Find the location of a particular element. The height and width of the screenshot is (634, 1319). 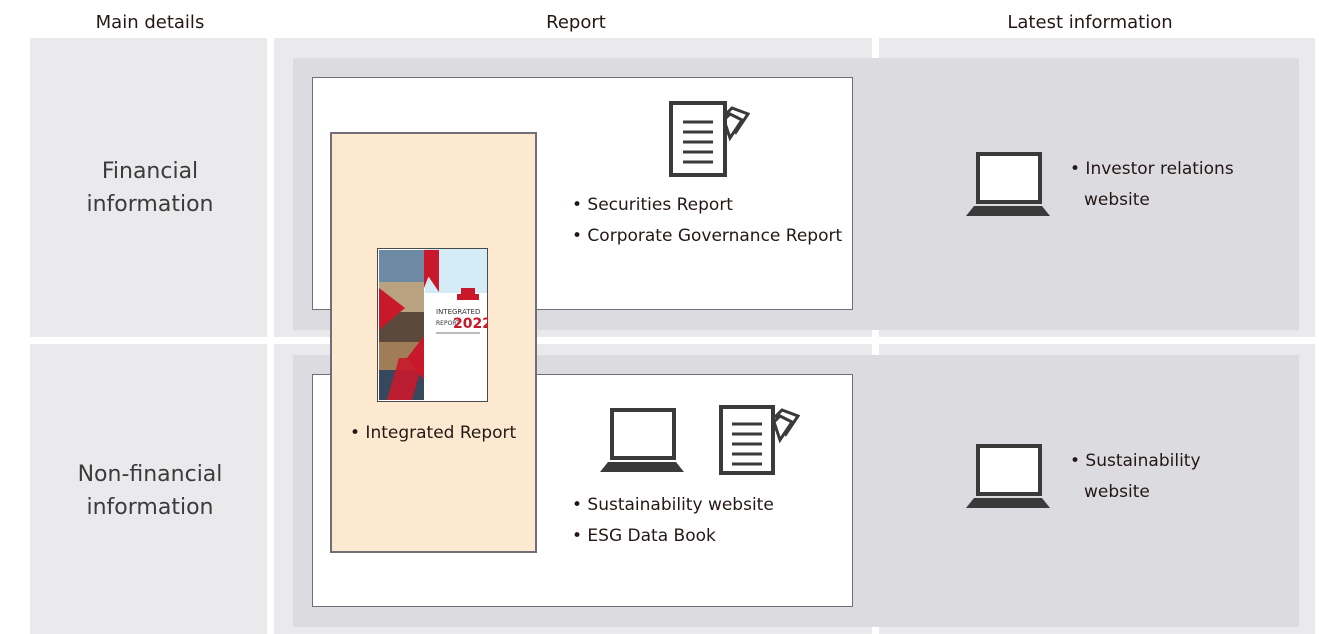

non-financial-report-item: • ESG Data Book is located at coordinates (644, 536).